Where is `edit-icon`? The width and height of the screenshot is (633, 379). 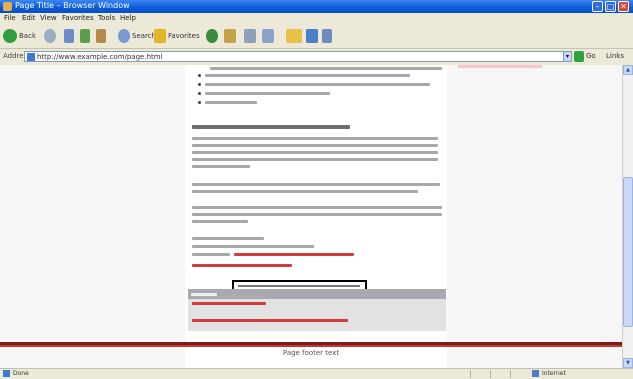 edit-icon is located at coordinates (268, 36).